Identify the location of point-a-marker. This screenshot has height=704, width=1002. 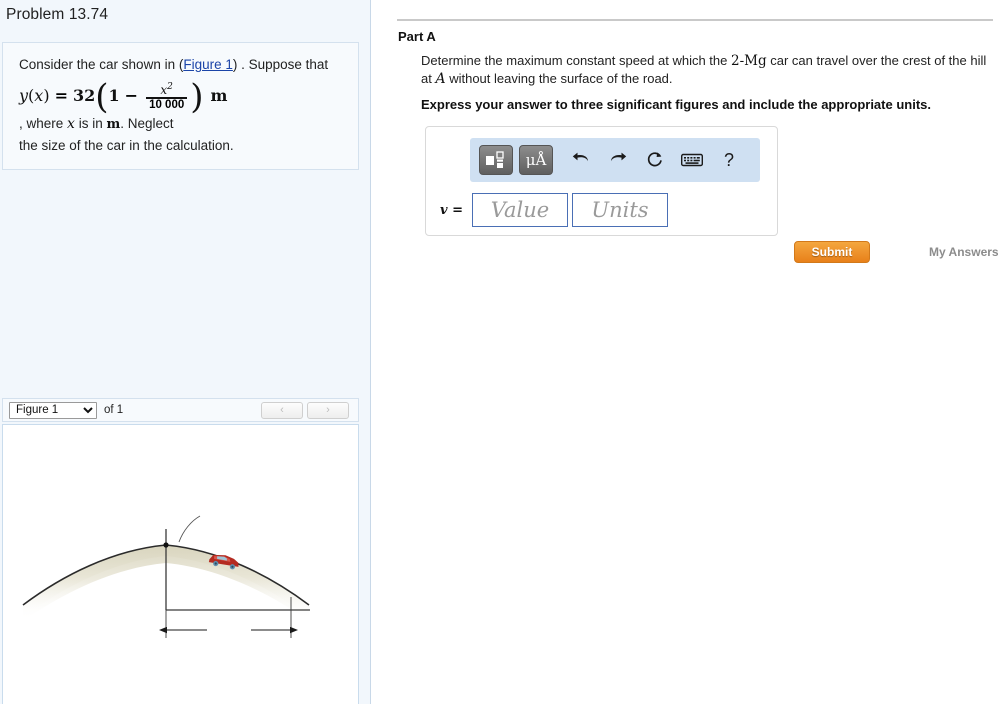
(166, 545).